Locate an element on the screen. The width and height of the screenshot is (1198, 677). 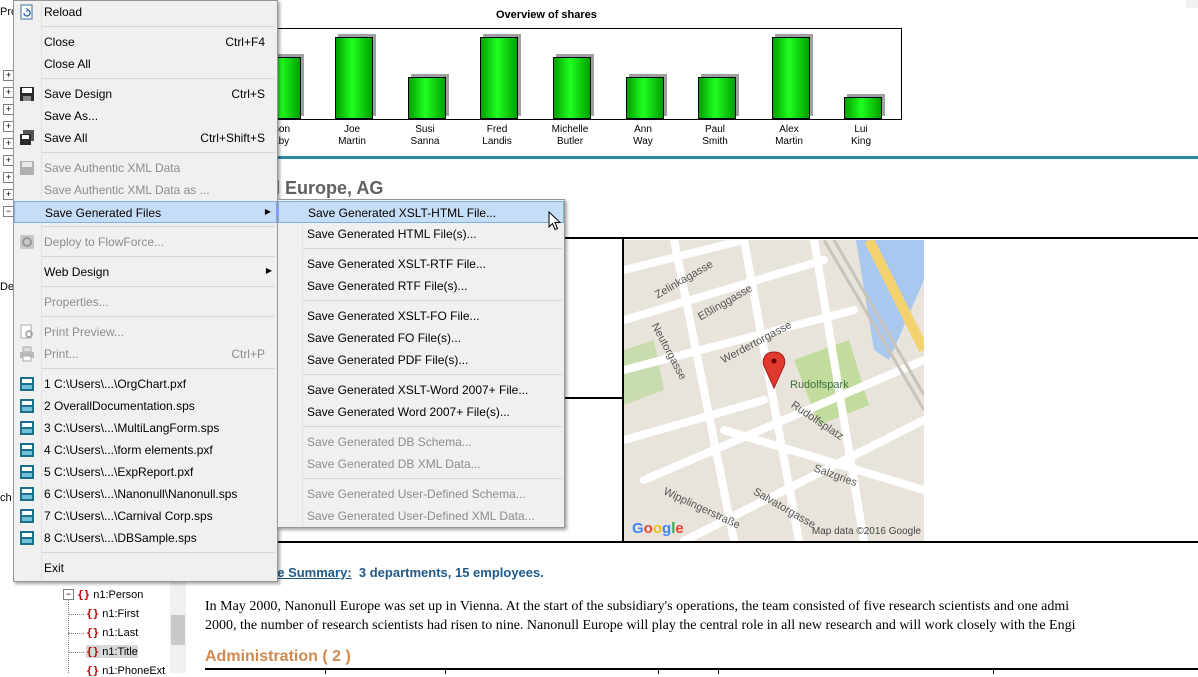
collapse-icon: − is located at coordinates (68, 594).